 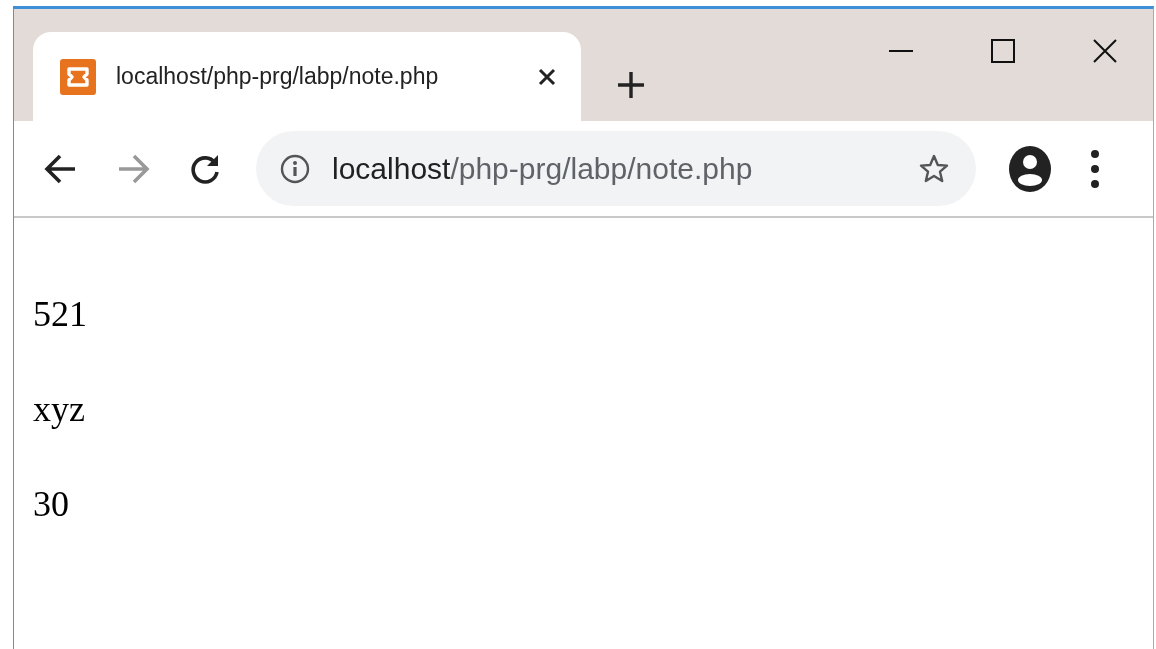 I want to click on page-text: 521, so click(x=60, y=314).